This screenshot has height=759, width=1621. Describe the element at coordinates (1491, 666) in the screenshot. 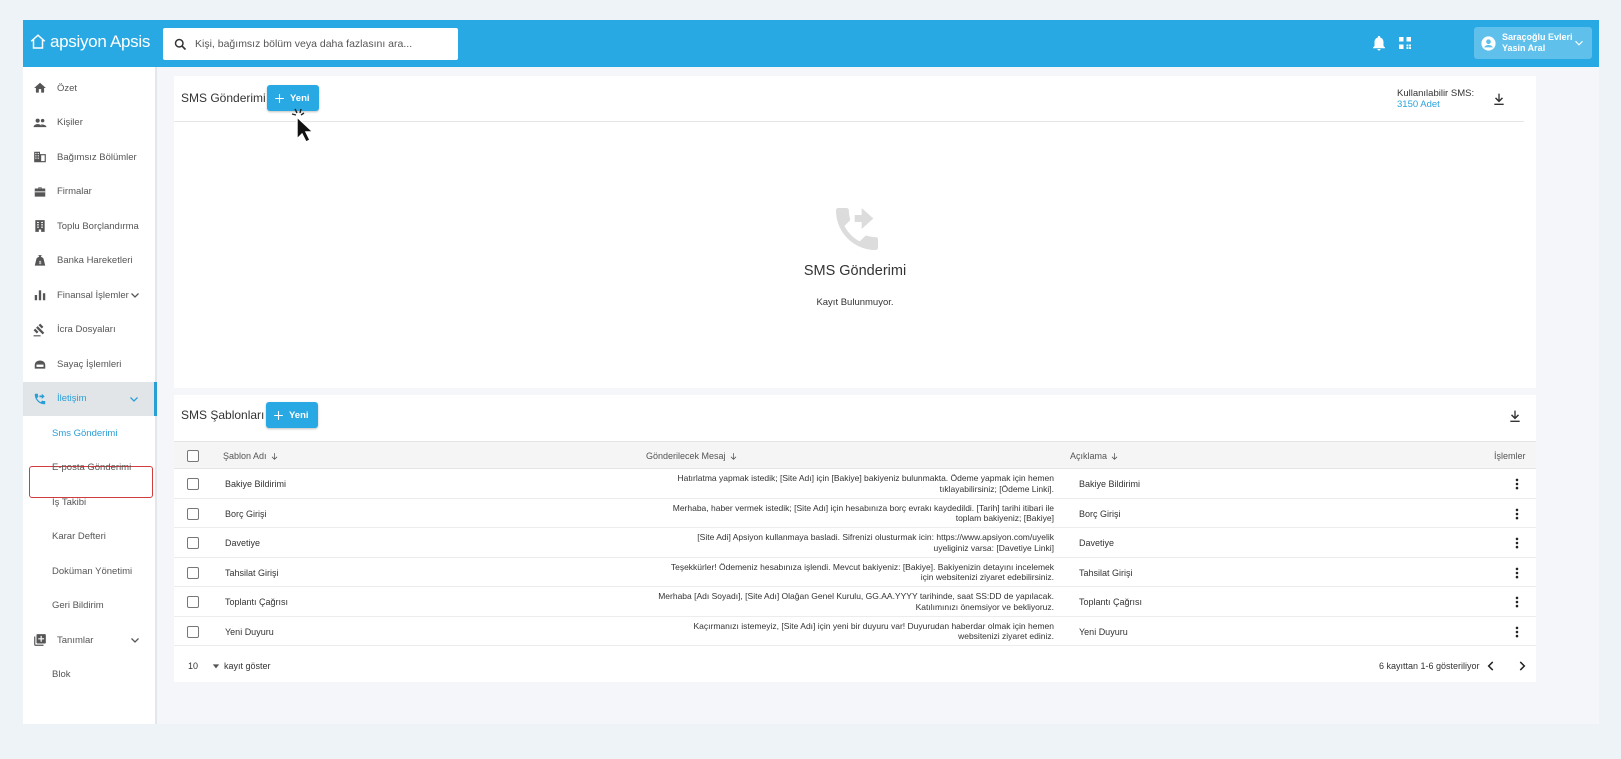

I see `chevron-left-icon` at that location.